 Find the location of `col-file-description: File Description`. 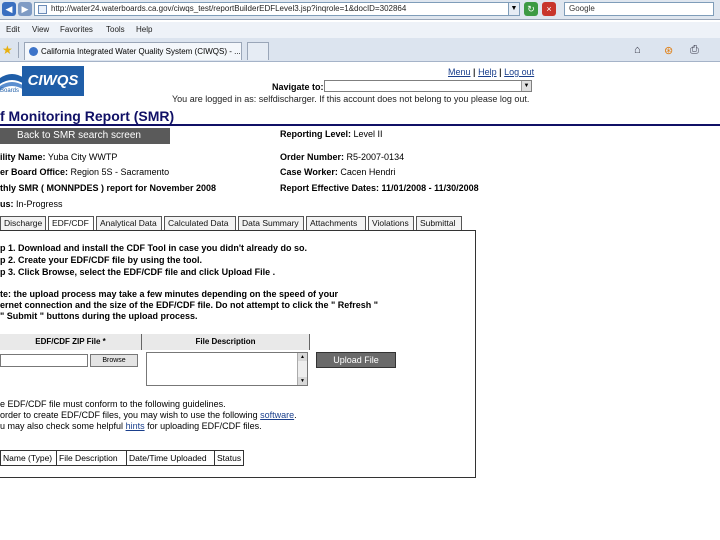

col-file-description: File Description is located at coordinates (92, 458).